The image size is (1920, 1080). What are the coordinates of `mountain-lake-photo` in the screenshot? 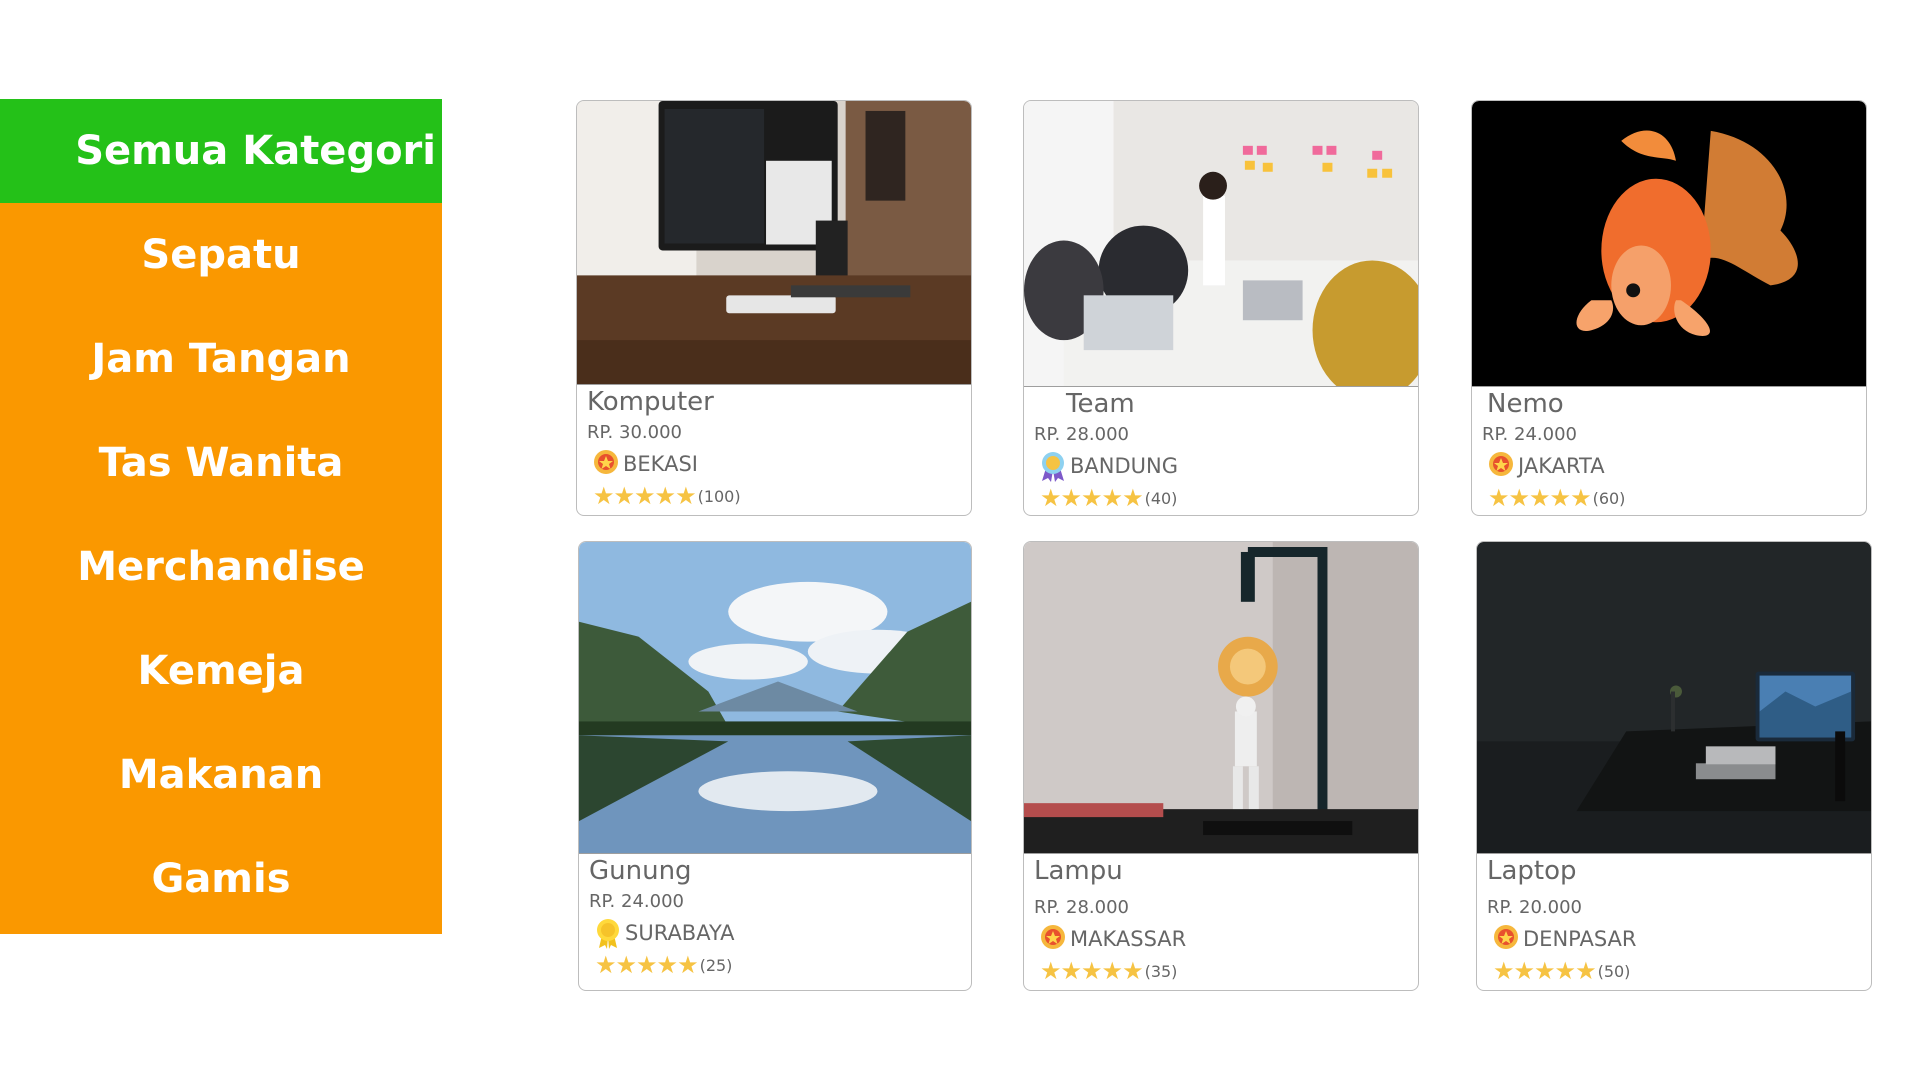 It's located at (775, 698).